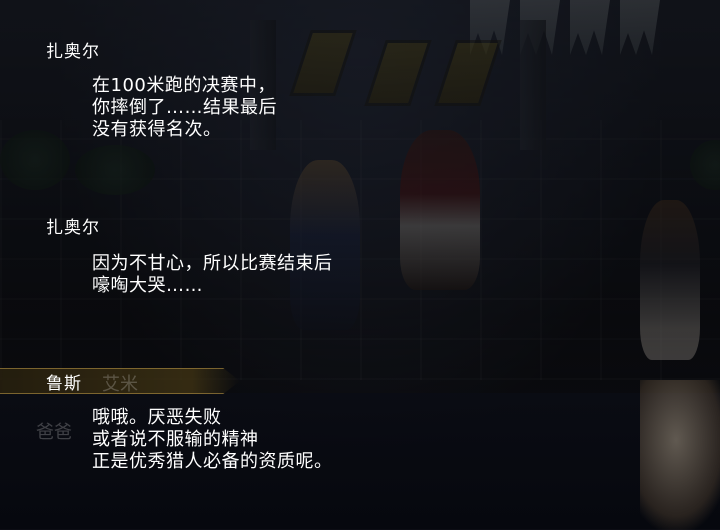 The width and height of the screenshot is (720, 530). Describe the element at coordinates (680, 455) in the screenshot. I see `character-portrait` at that location.